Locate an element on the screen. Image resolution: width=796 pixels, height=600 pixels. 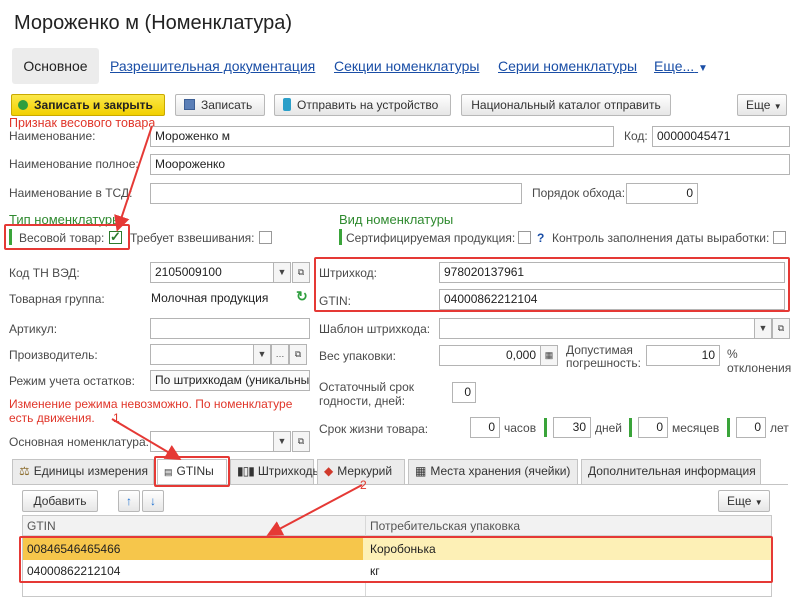
arrow-to-gtin-tab is located at coordinates (146, 439).